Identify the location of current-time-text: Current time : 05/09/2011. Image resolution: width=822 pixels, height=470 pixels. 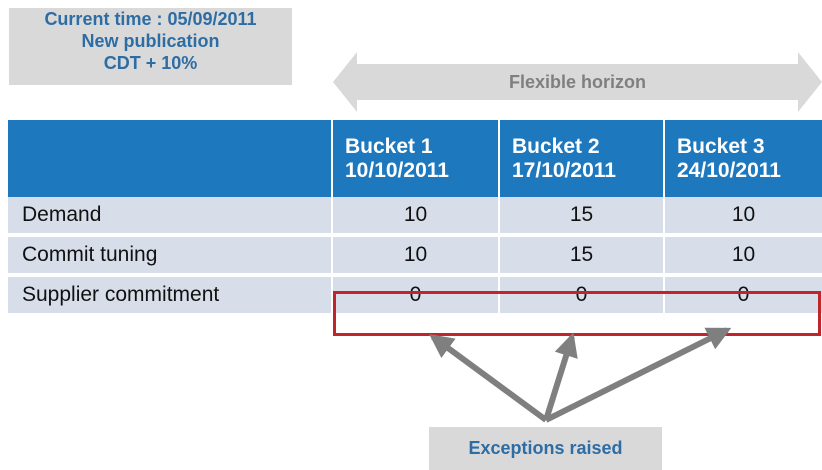
(150, 19).